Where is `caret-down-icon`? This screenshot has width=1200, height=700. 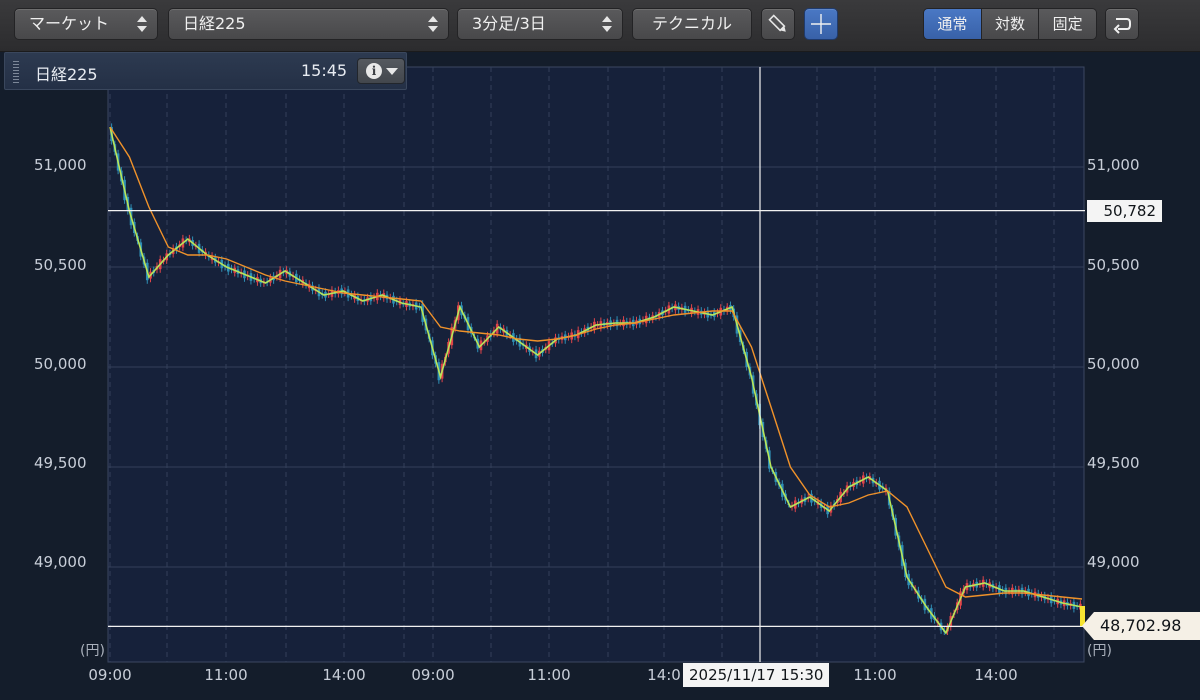 caret-down-icon is located at coordinates (392, 71).